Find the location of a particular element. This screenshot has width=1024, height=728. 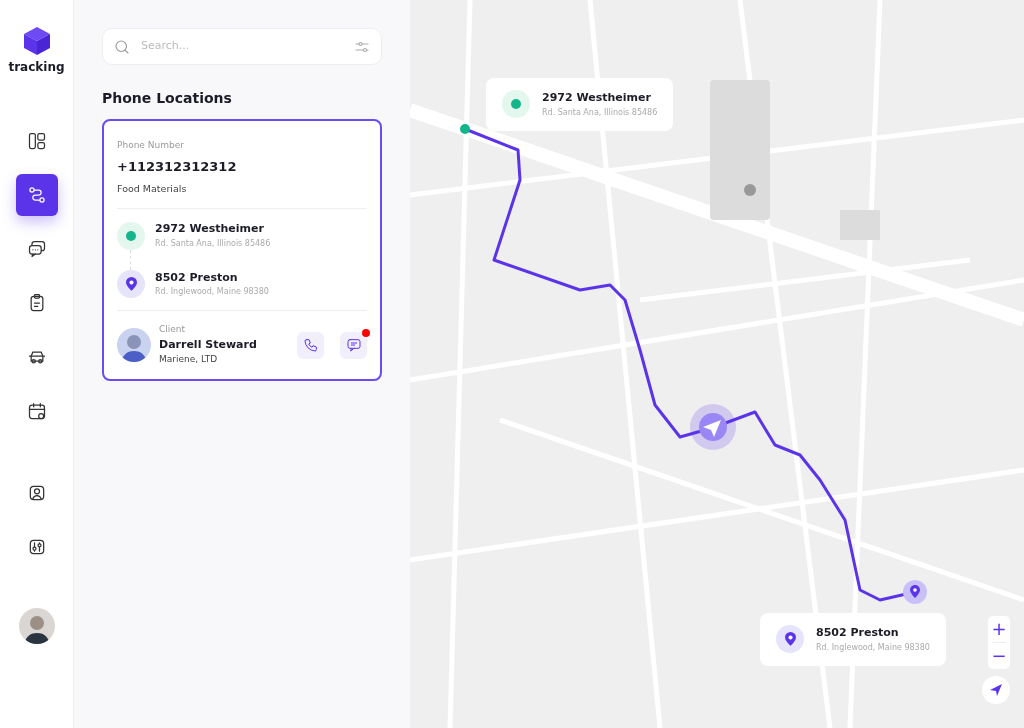

search-icon is located at coordinates (122, 46).